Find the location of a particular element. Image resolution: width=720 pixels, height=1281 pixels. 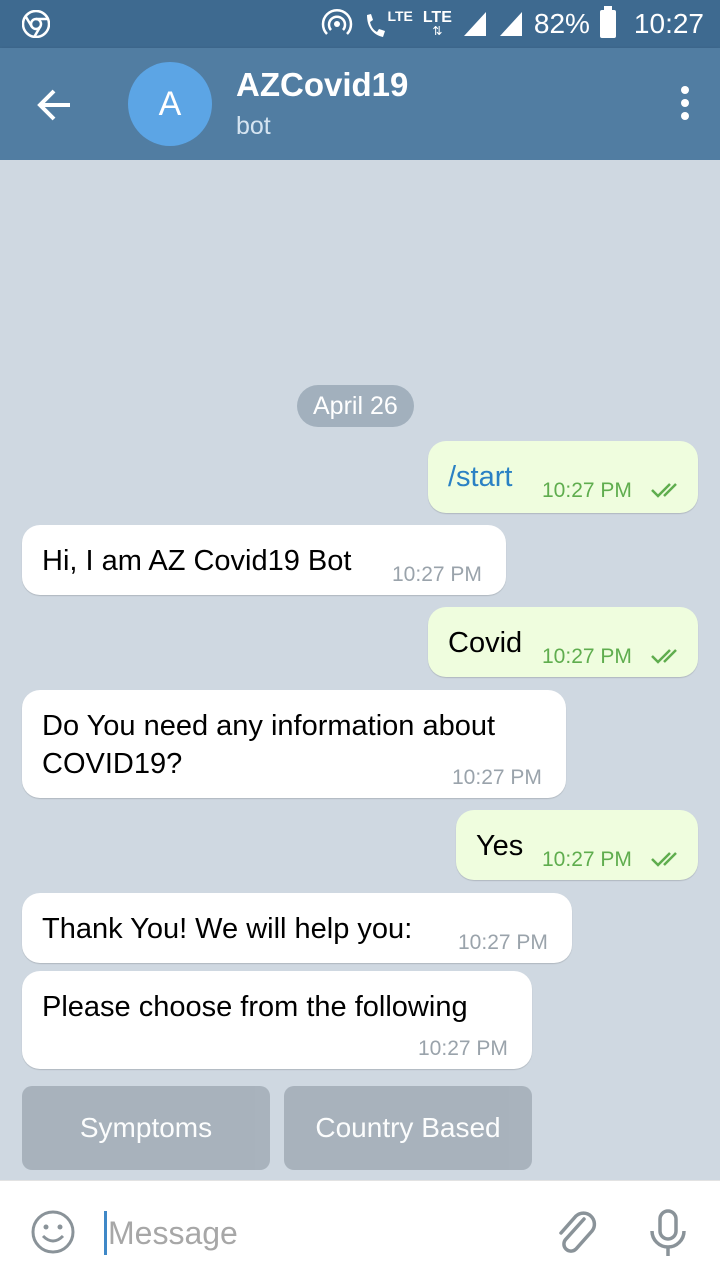

more-options-icon is located at coordinates (685, 106).